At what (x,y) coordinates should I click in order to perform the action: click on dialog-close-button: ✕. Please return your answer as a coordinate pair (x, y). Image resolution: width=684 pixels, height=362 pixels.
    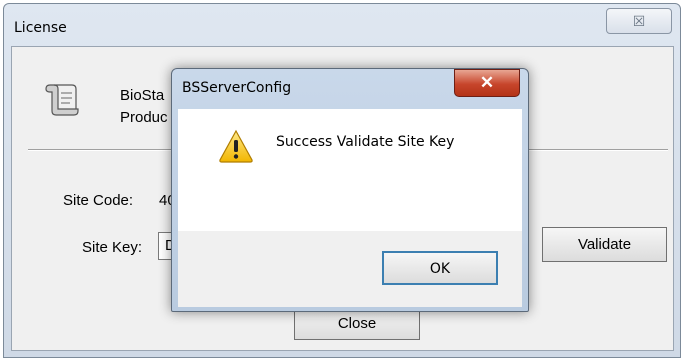
    Looking at the image, I should click on (487, 83).